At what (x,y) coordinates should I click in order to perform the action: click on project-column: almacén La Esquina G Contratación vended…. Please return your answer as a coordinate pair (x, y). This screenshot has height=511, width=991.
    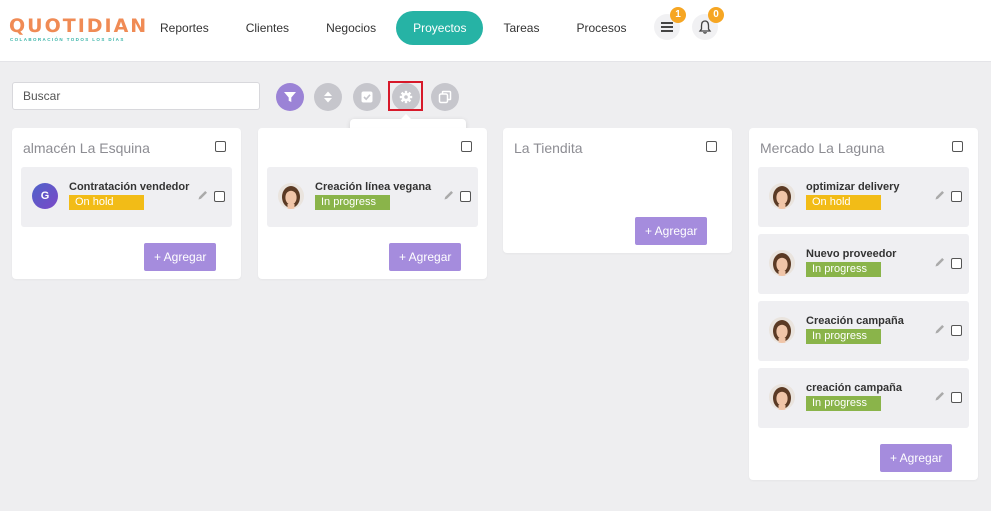
    Looking at the image, I should click on (126, 203).